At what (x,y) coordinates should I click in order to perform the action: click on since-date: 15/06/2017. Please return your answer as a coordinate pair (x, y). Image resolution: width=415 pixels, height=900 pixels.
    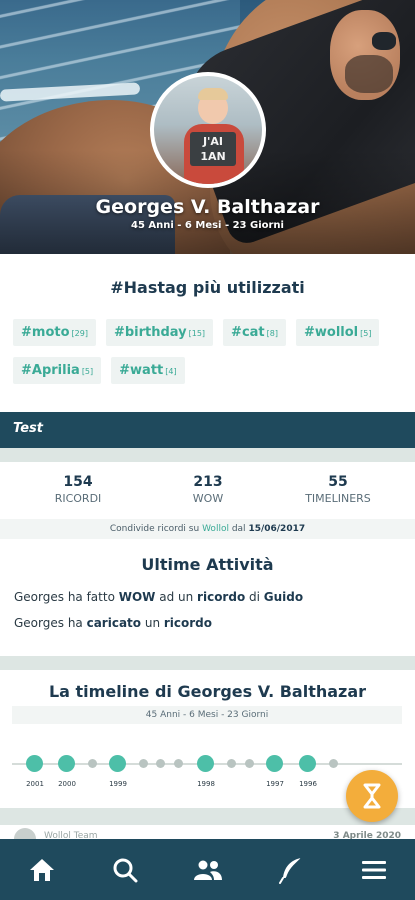
    Looking at the image, I should click on (277, 529).